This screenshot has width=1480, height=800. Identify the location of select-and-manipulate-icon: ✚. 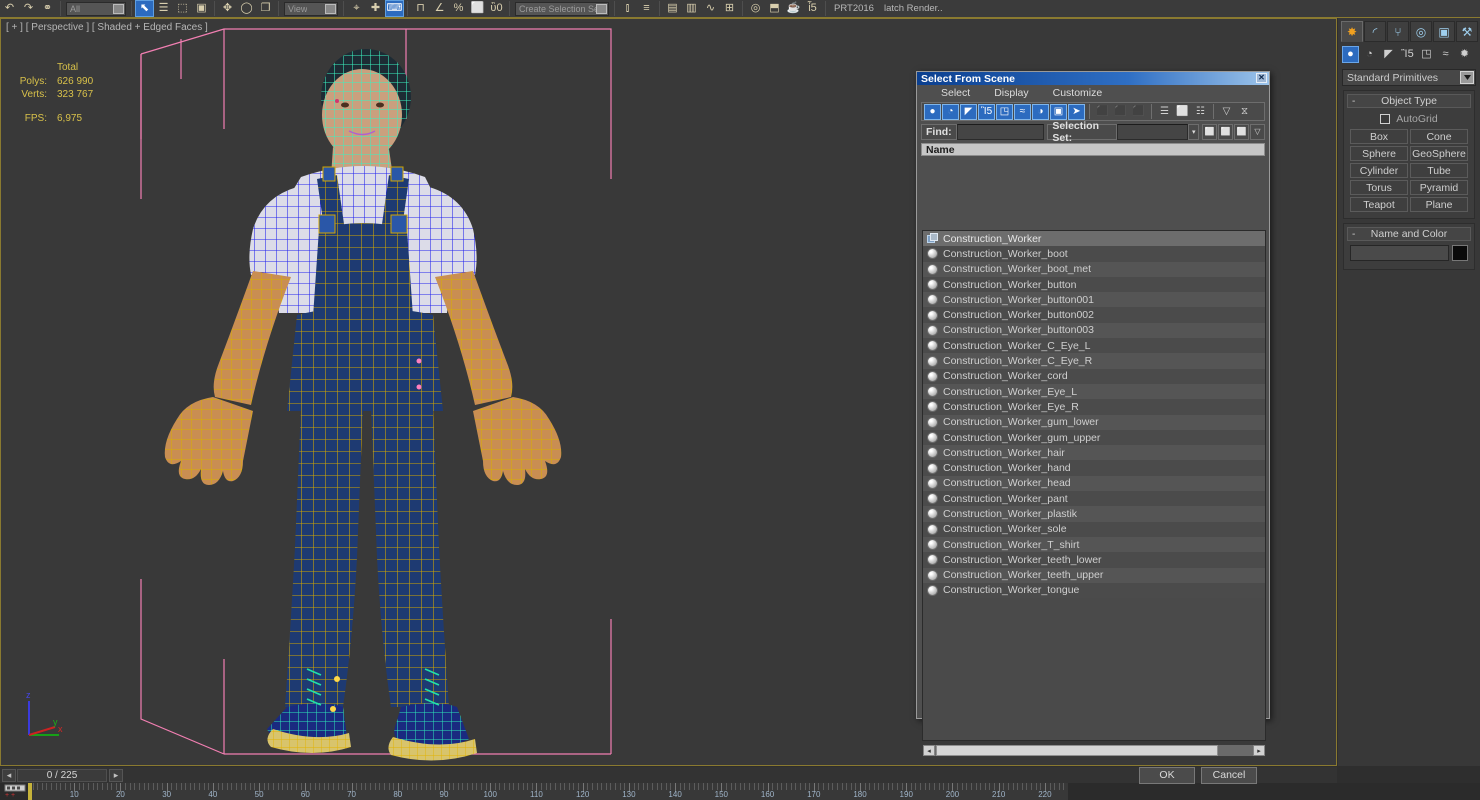
(375, 8).